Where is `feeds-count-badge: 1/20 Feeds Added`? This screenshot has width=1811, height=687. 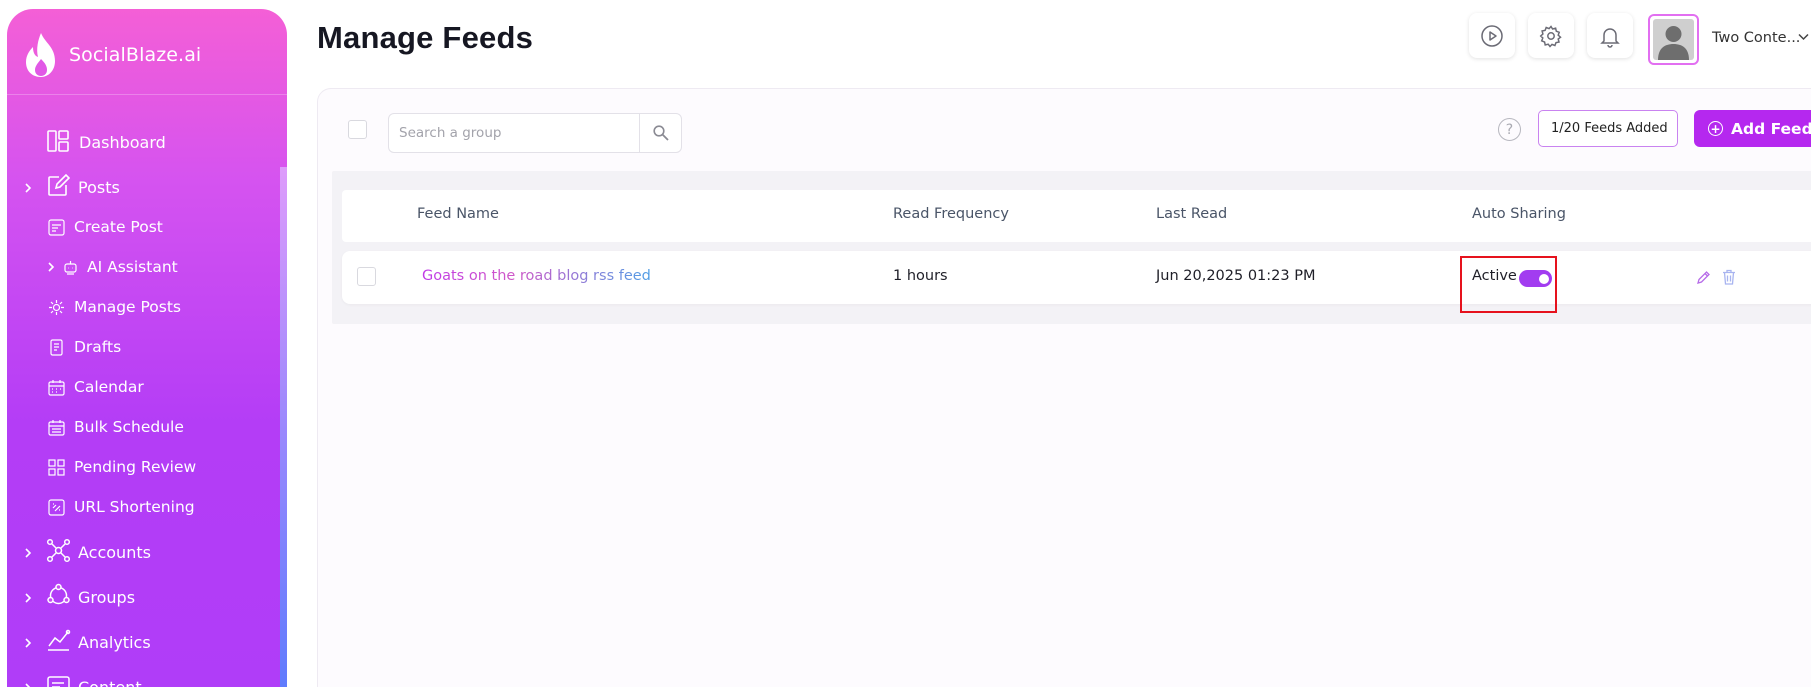
feeds-count-badge: 1/20 Feeds Added is located at coordinates (1608, 128).